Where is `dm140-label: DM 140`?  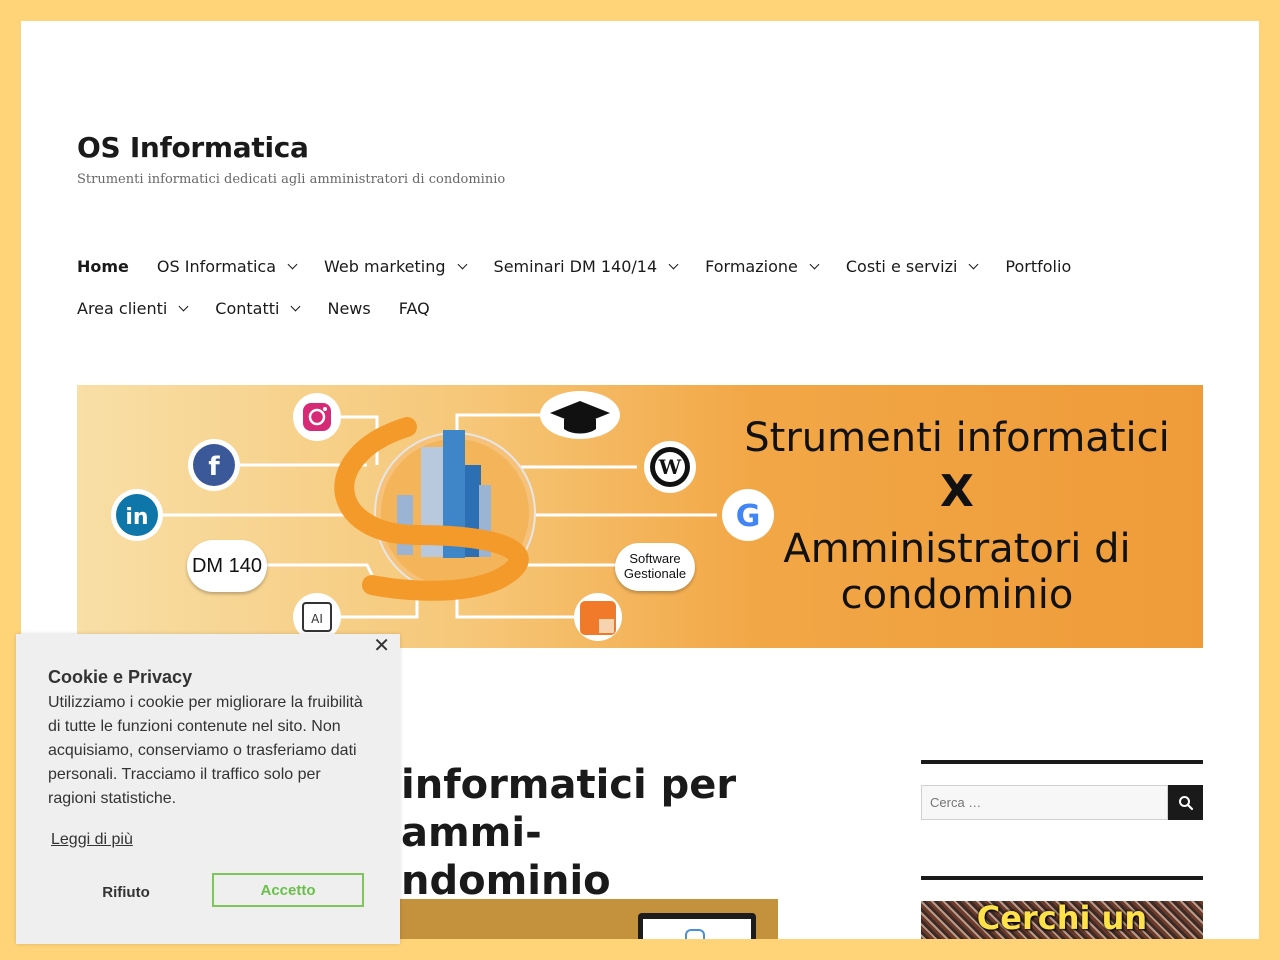
dm140-label: DM 140 is located at coordinates (227, 565).